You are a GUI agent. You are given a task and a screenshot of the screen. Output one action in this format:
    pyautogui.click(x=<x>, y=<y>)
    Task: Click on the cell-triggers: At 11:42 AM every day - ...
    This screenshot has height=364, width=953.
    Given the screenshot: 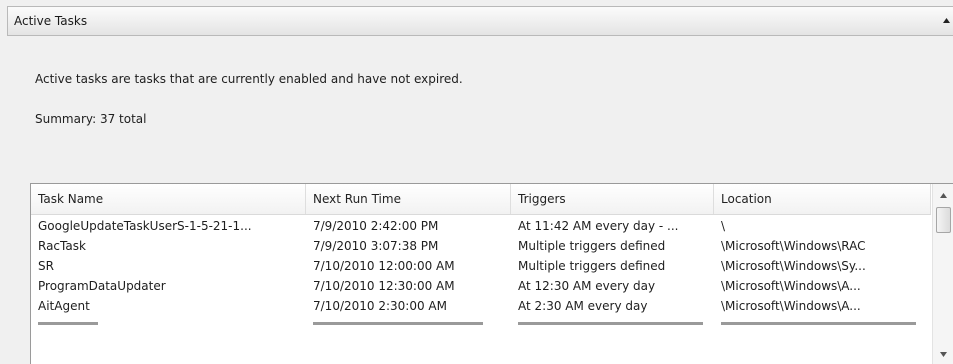 What is the action you would take?
    pyautogui.click(x=598, y=226)
    